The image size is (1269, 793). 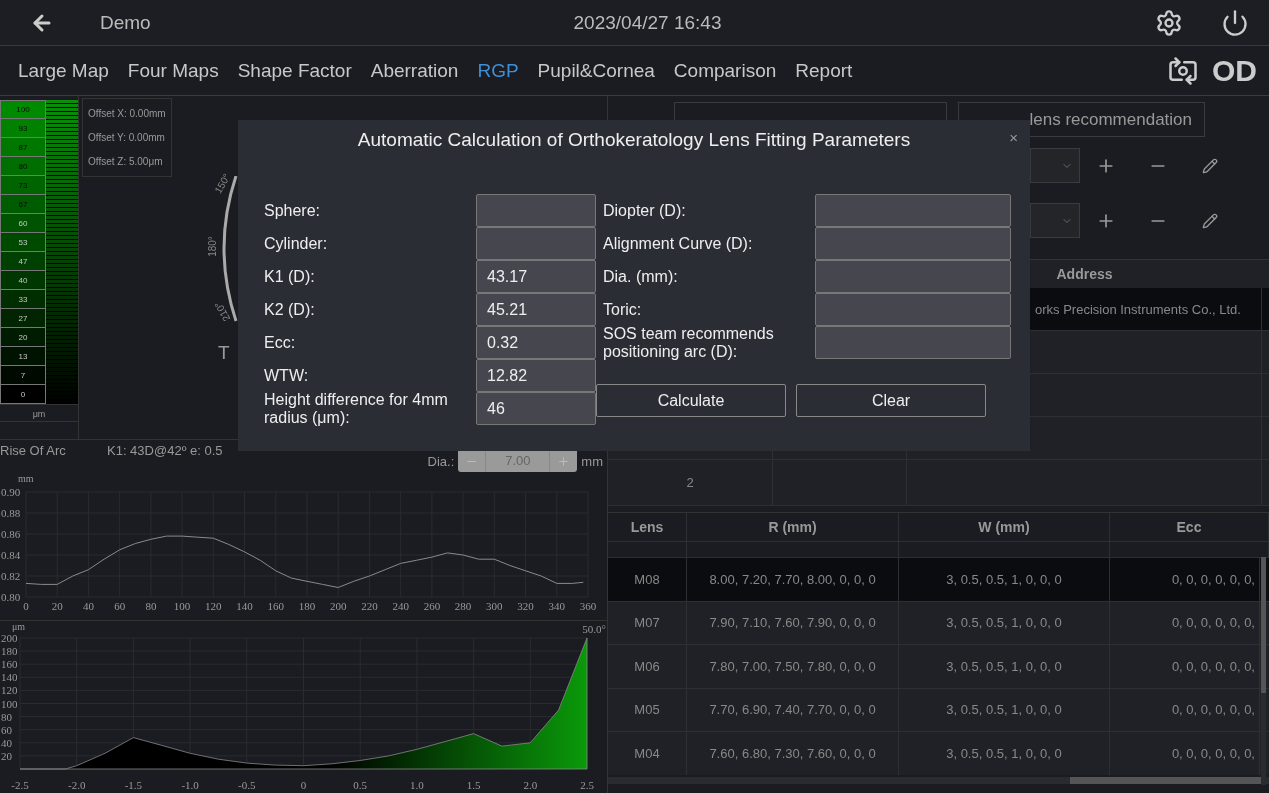 I want to click on input-field: 12.82, so click(x=536, y=375).